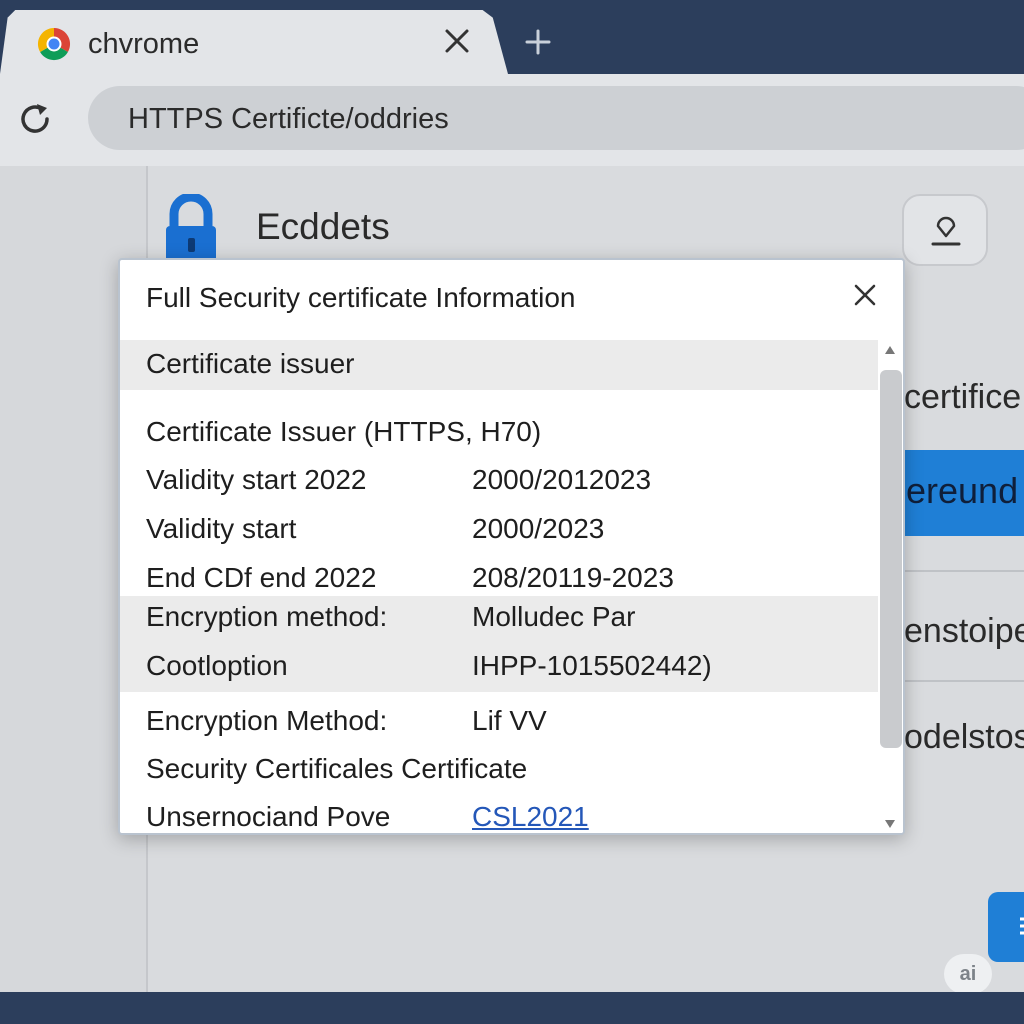  Describe the element at coordinates (509, 720) in the screenshot. I see `row-value: Lif VV` at that location.